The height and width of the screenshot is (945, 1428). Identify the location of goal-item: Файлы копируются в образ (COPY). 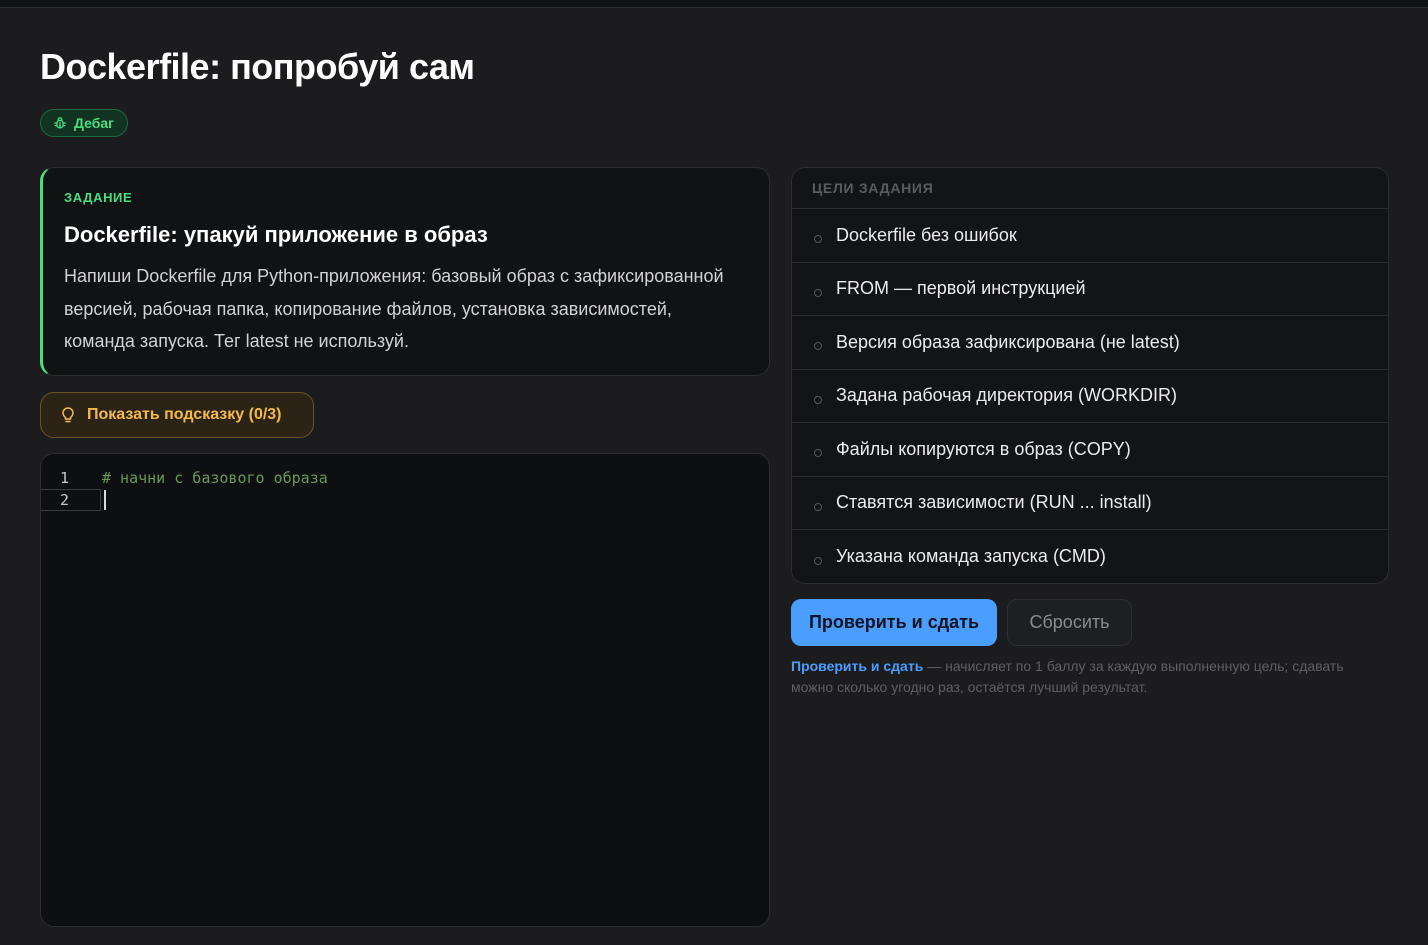
(1090, 450).